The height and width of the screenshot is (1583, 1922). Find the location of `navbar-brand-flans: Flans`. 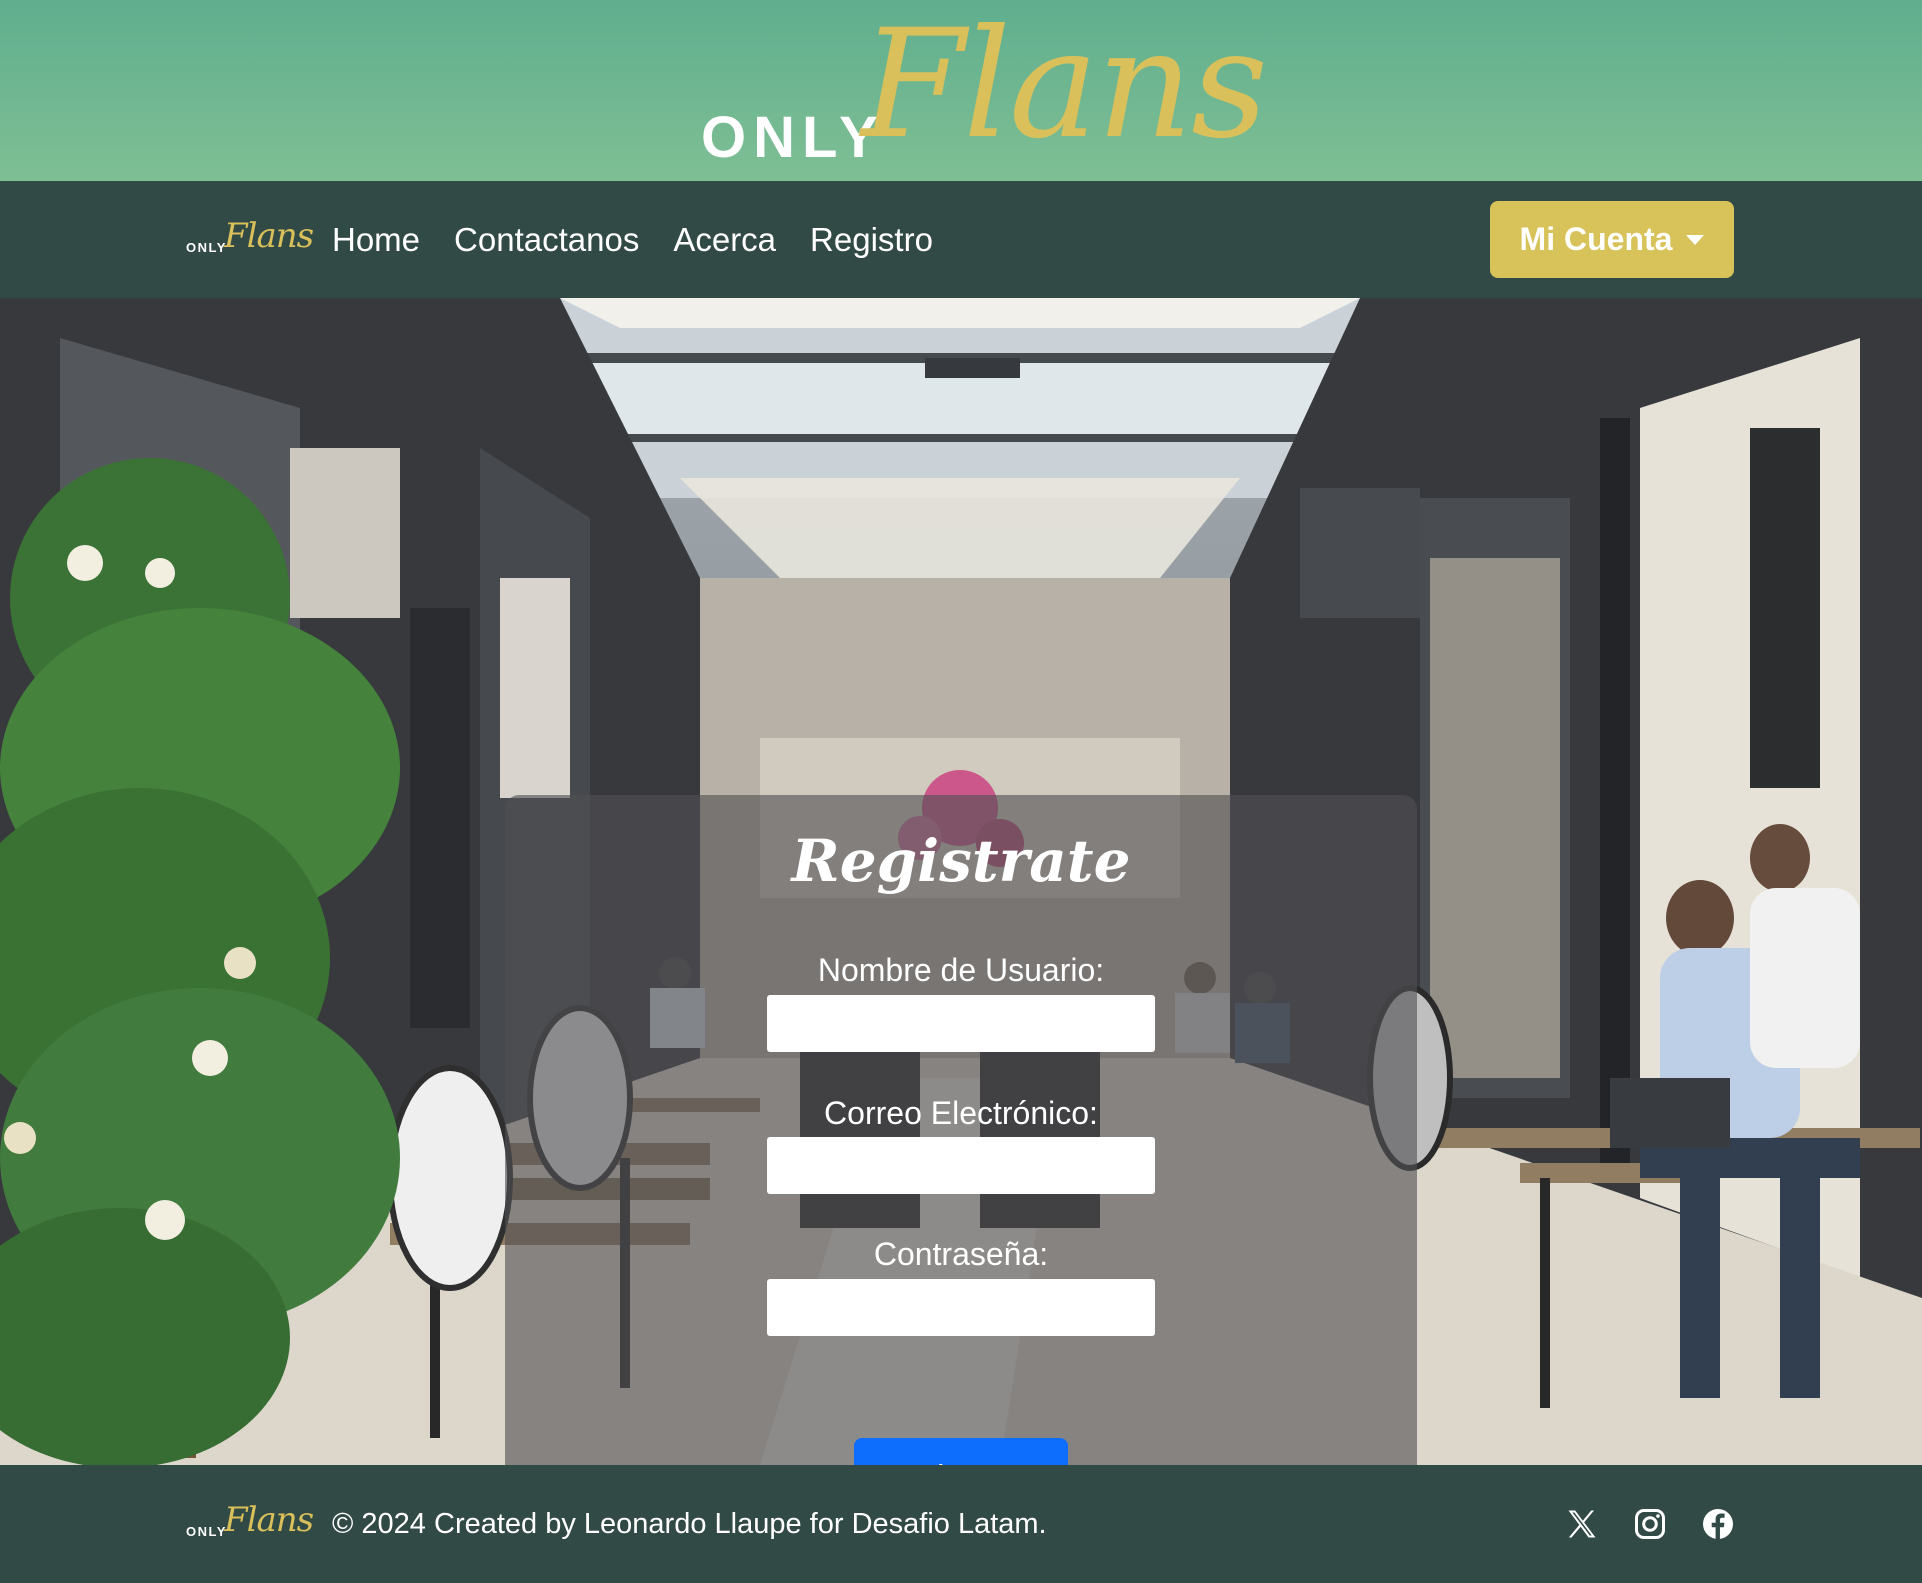

navbar-brand-flans: Flans is located at coordinates (269, 235).